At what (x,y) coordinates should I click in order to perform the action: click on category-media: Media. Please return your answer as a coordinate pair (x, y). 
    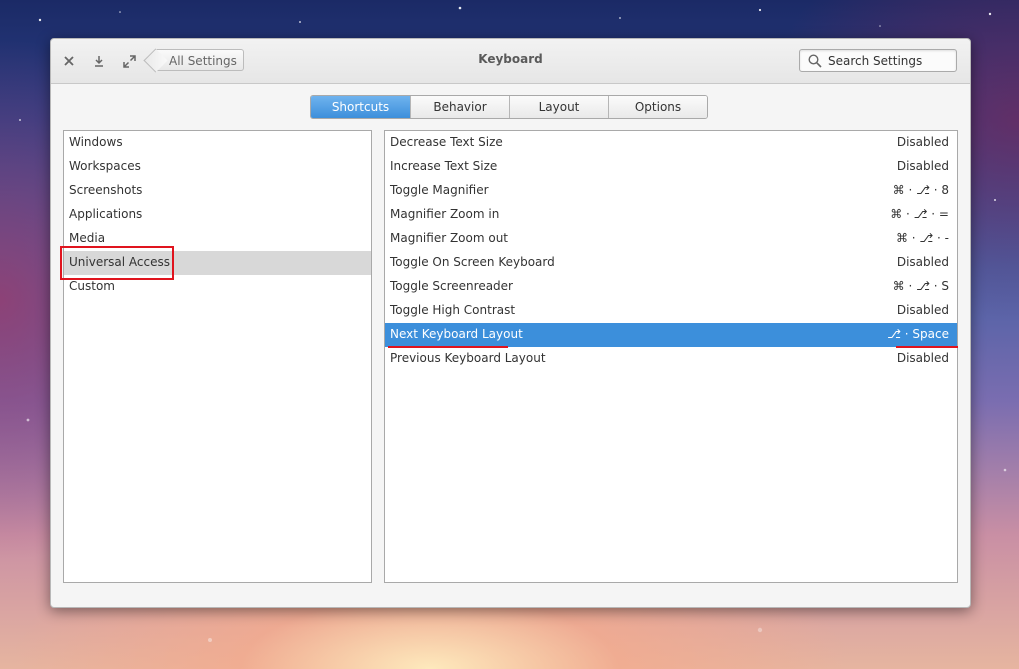
    Looking at the image, I should click on (217, 239).